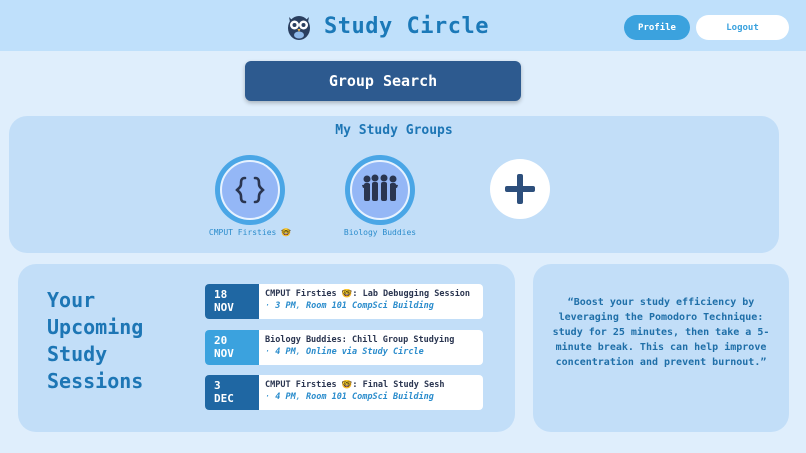 Image resolution: width=806 pixels, height=453 pixels. I want to click on my-study-groups-title: My Study Groups, so click(394, 130).